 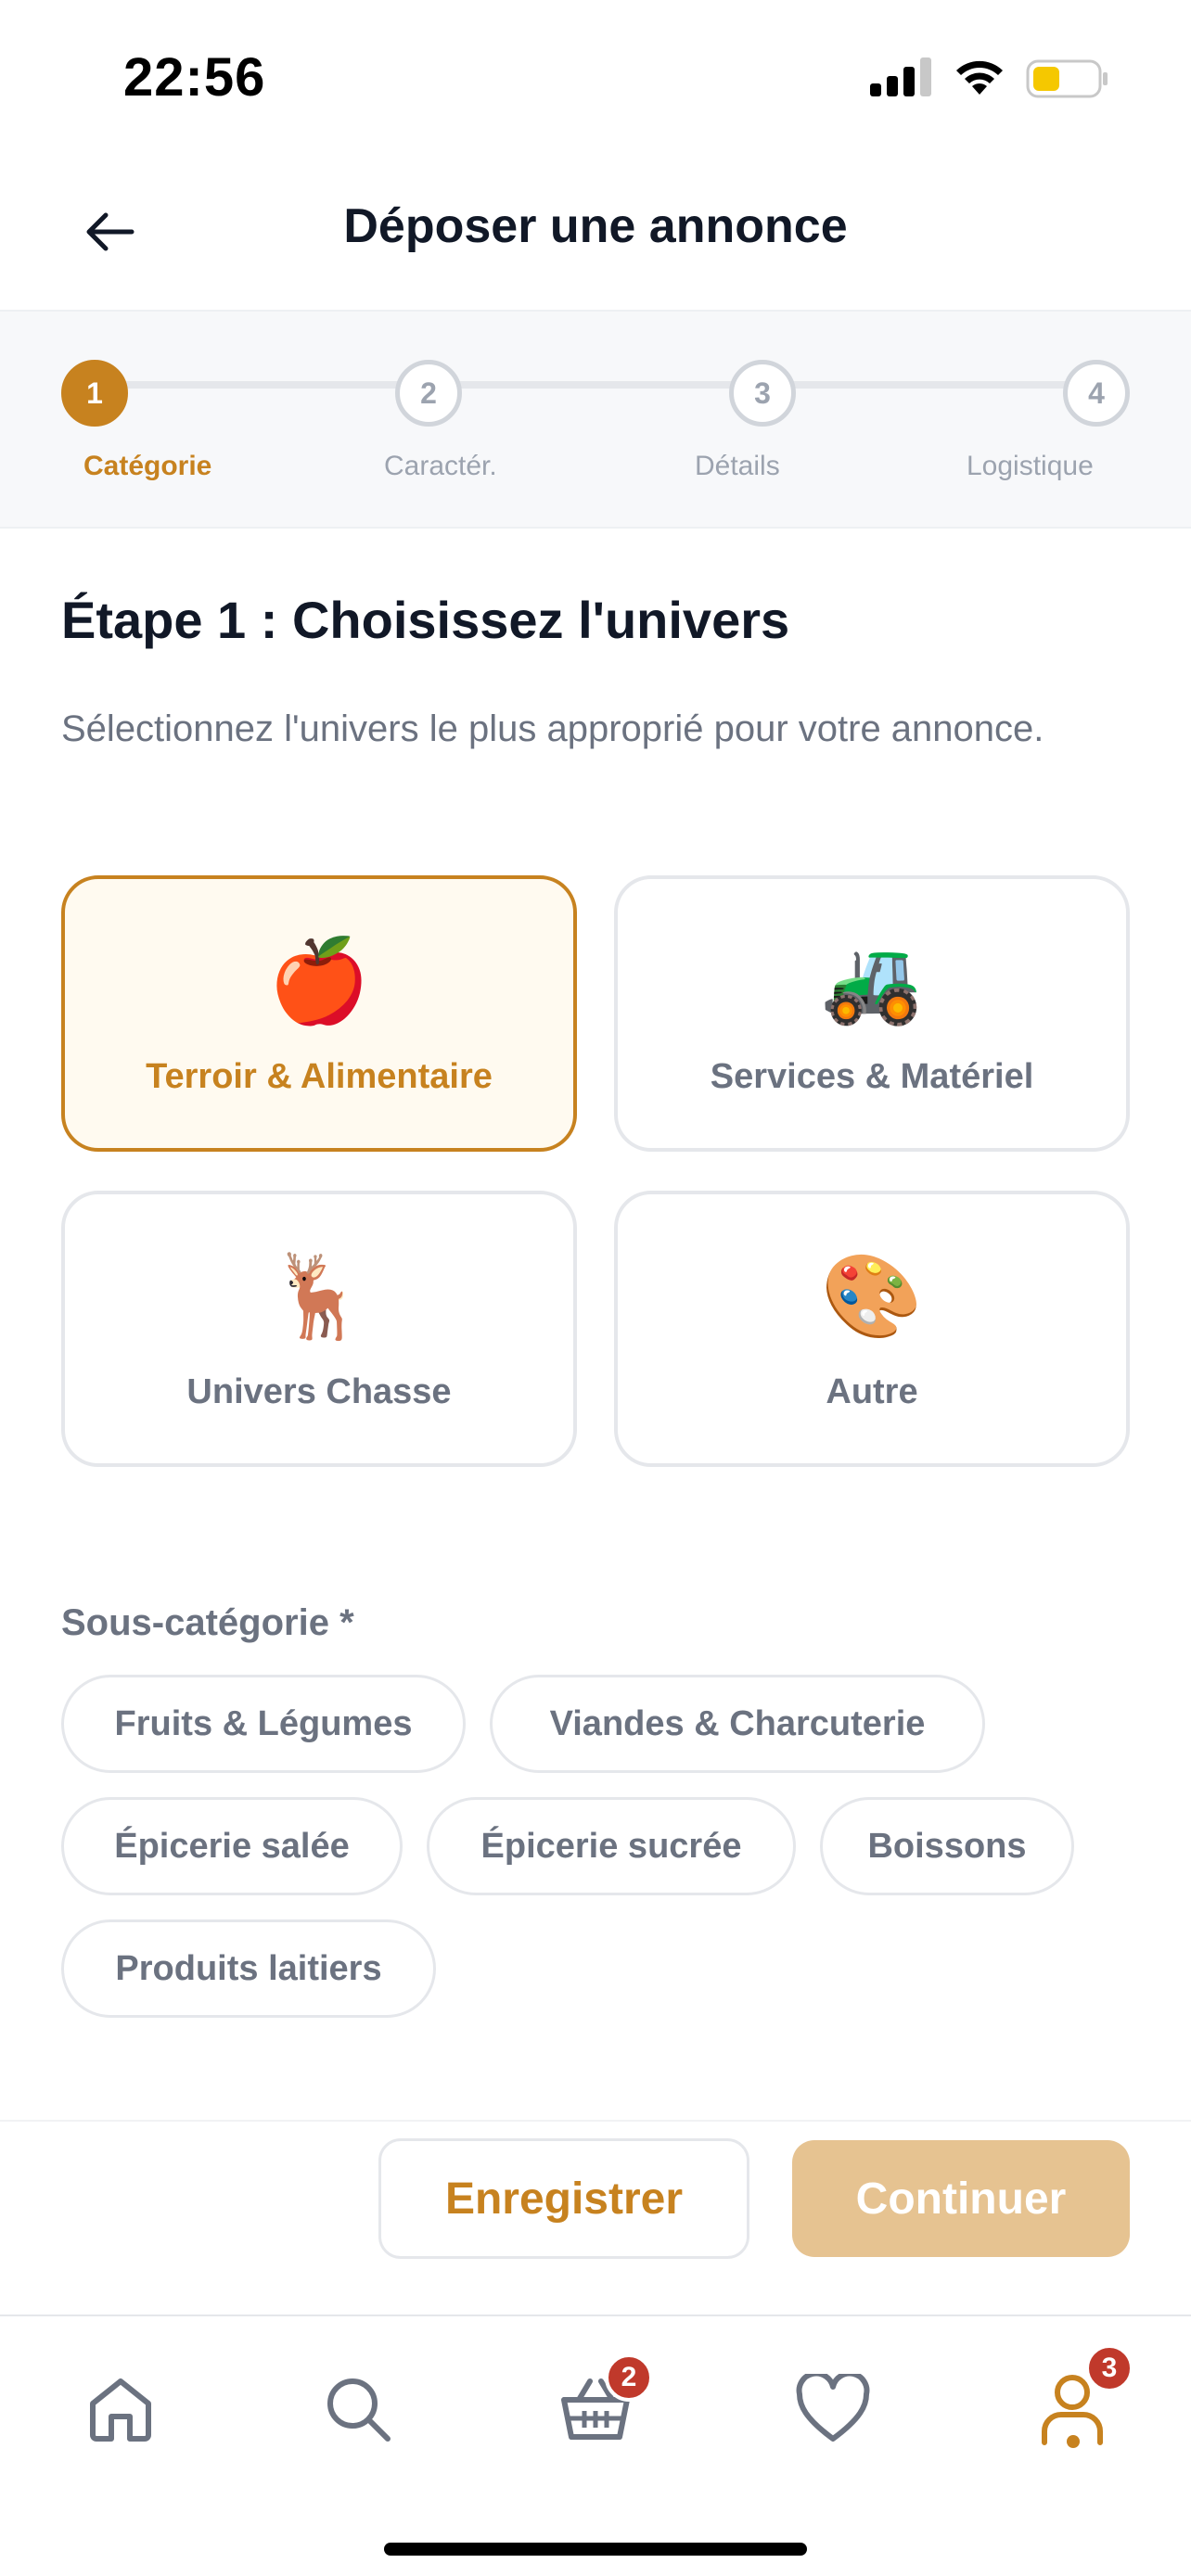 What do you see at coordinates (872, 1076) in the screenshot?
I see `category-label: Services & Matériel` at bounding box center [872, 1076].